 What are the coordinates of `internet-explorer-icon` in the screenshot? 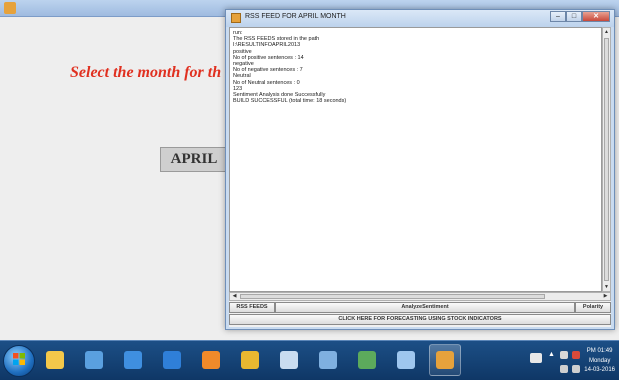 It's located at (133, 360).